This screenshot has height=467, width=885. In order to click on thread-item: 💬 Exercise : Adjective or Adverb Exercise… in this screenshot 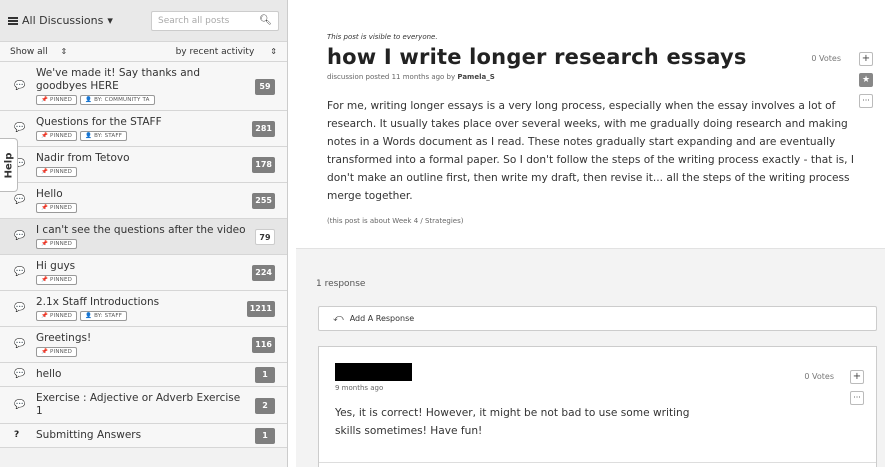, I will do `click(143, 405)`.